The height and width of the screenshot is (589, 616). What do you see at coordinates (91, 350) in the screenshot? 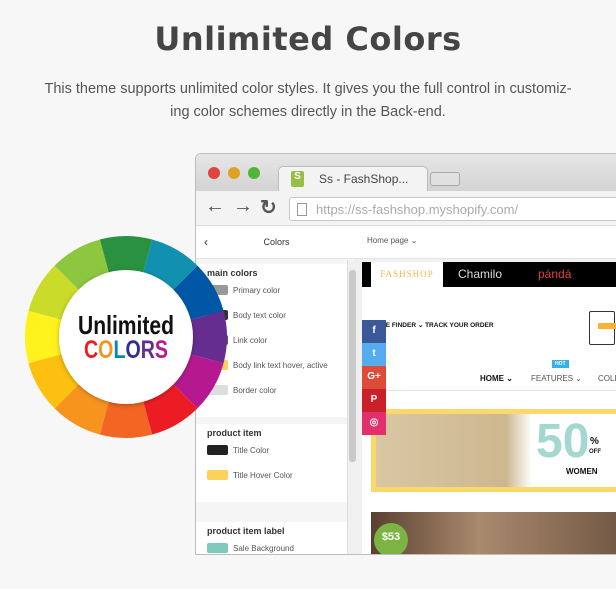
I see `colors-letter: C` at bounding box center [91, 350].